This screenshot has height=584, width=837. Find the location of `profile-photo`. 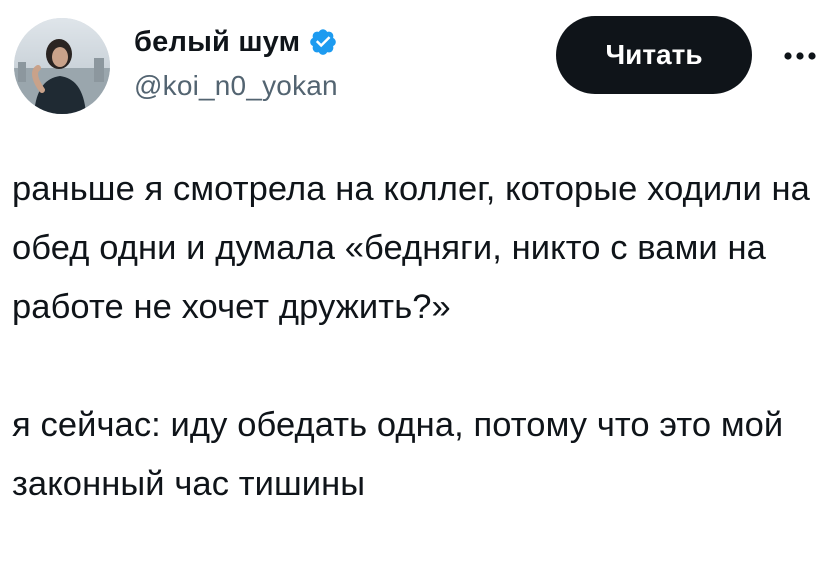

profile-photo is located at coordinates (62, 66).